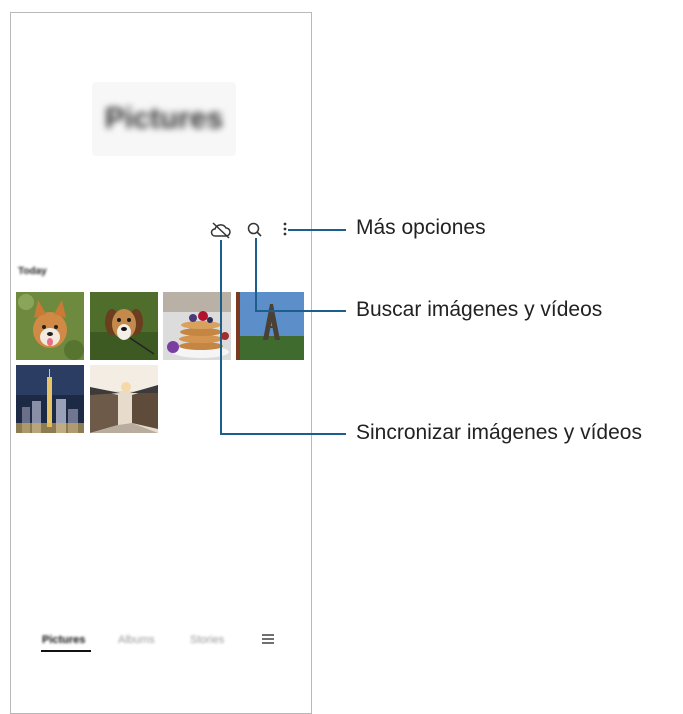 This screenshot has height=714, width=683. I want to click on leader-line-sync-horizontal, so click(283, 434).